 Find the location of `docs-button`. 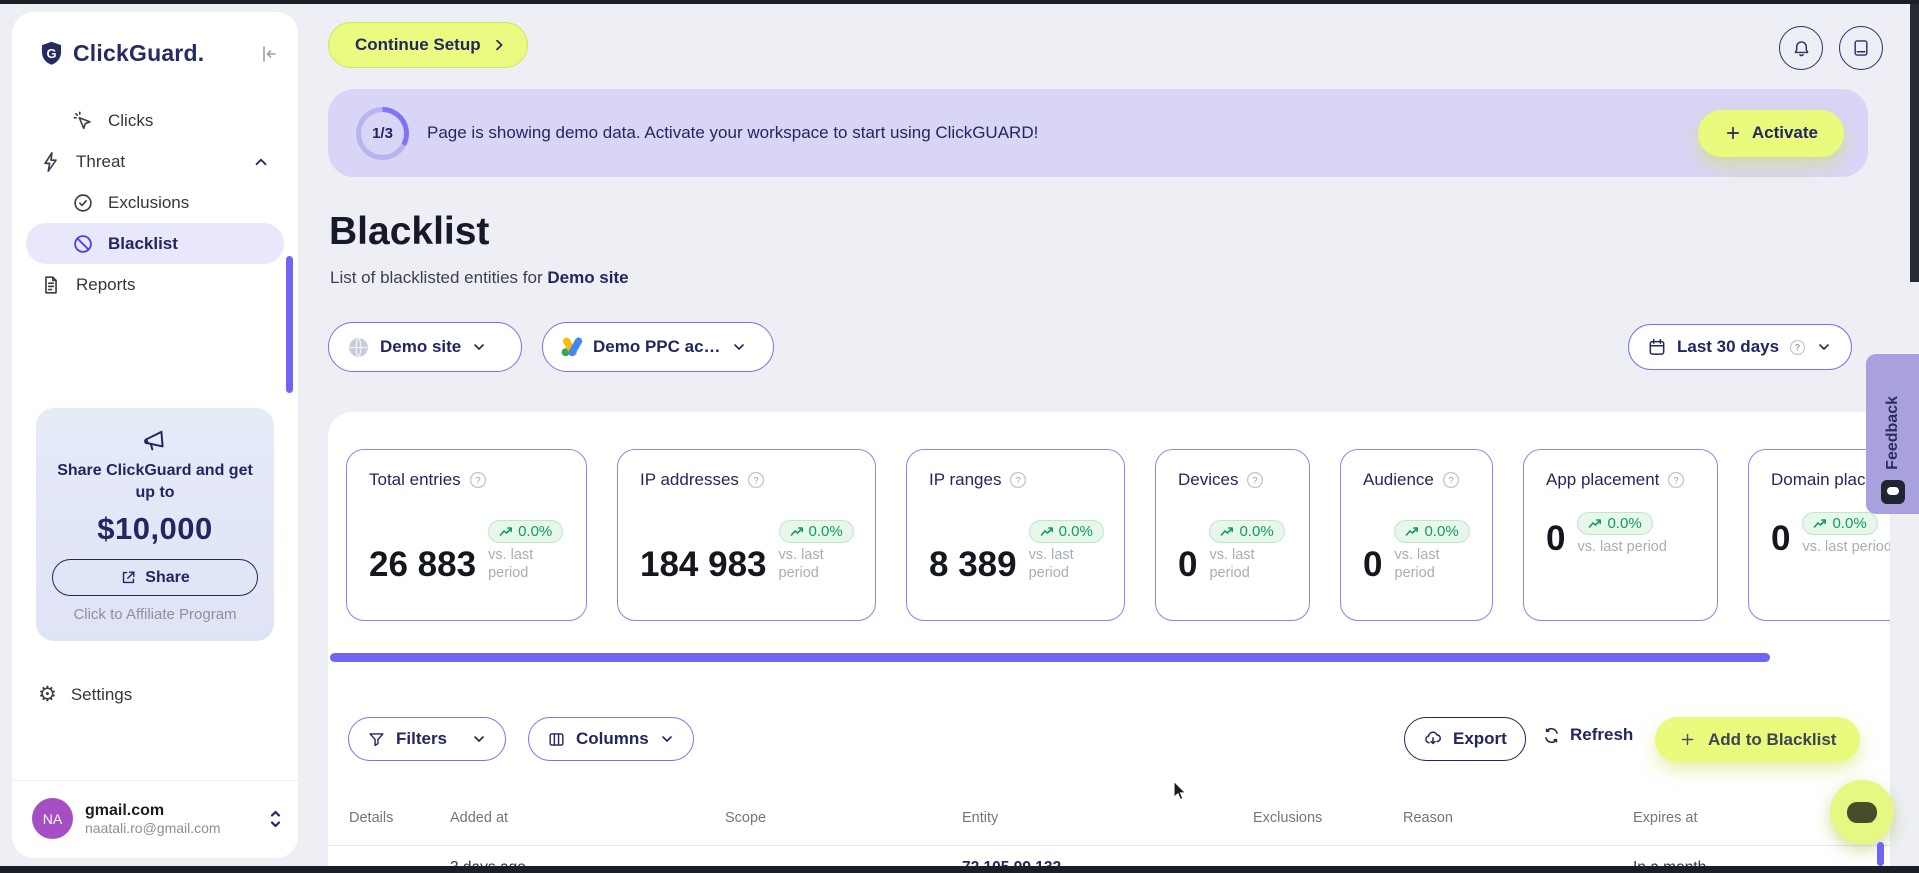

docs-button is located at coordinates (1861, 48).